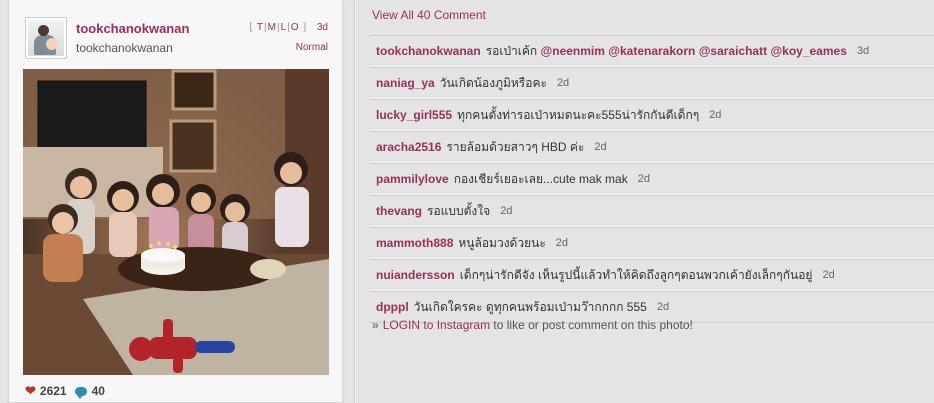 The width and height of the screenshot is (934, 403). I want to click on login-link: LOGIN to Instagram, so click(436, 325).